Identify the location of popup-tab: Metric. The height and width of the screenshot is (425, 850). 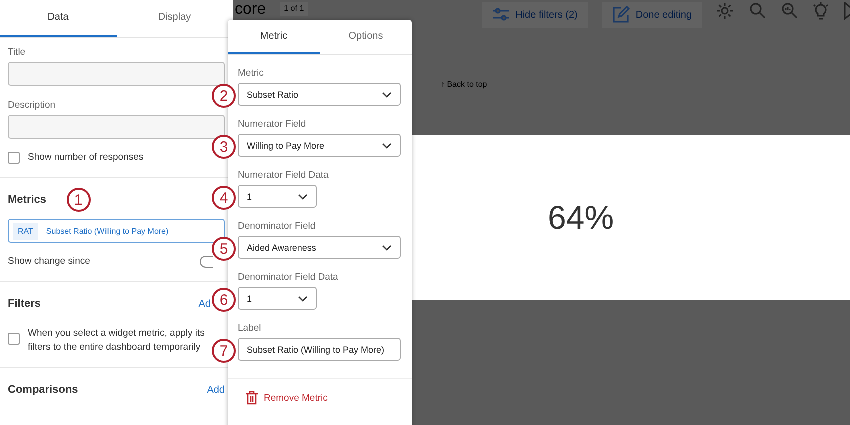
(274, 37).